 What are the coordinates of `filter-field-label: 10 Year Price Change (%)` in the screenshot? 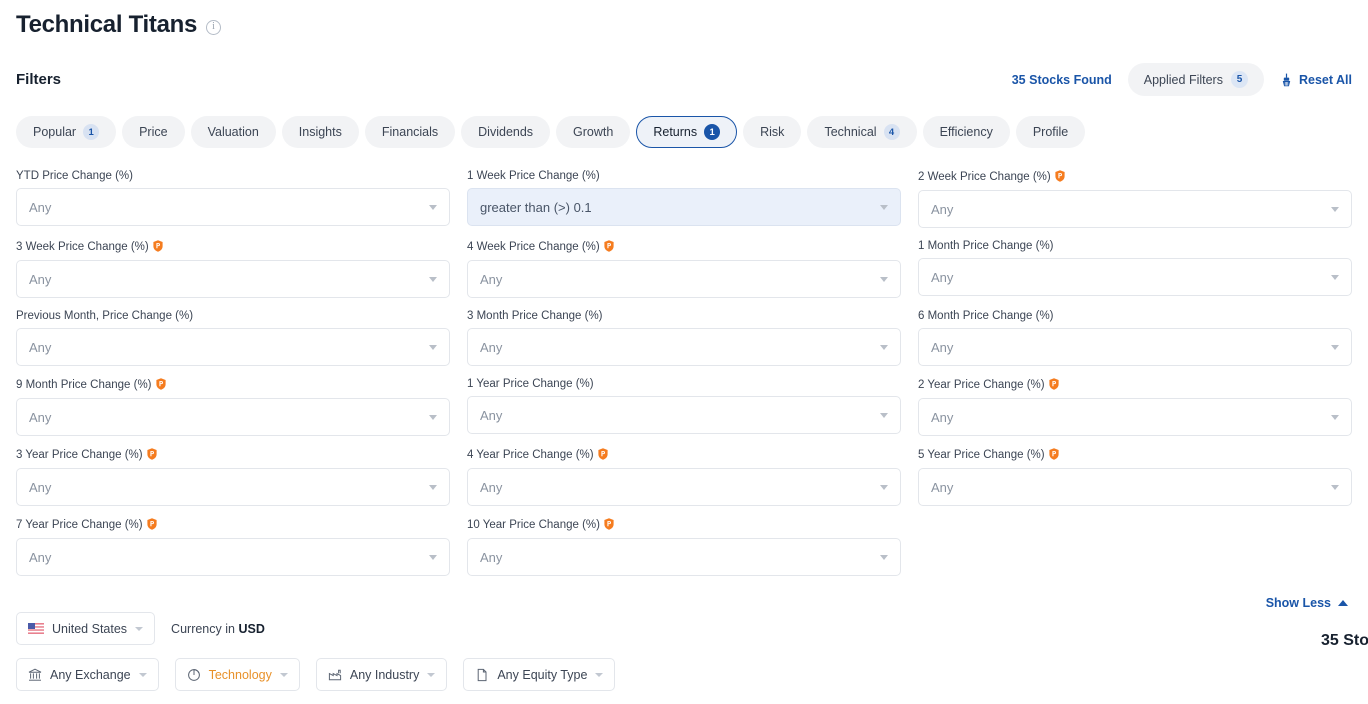 It's located at (533, 525).